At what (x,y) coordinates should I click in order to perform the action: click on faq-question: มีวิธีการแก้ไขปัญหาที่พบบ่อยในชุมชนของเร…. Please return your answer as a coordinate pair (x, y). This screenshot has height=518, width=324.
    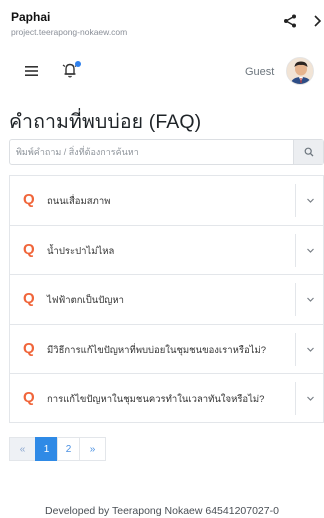
    Looking at the image, I should click on (157, 350).